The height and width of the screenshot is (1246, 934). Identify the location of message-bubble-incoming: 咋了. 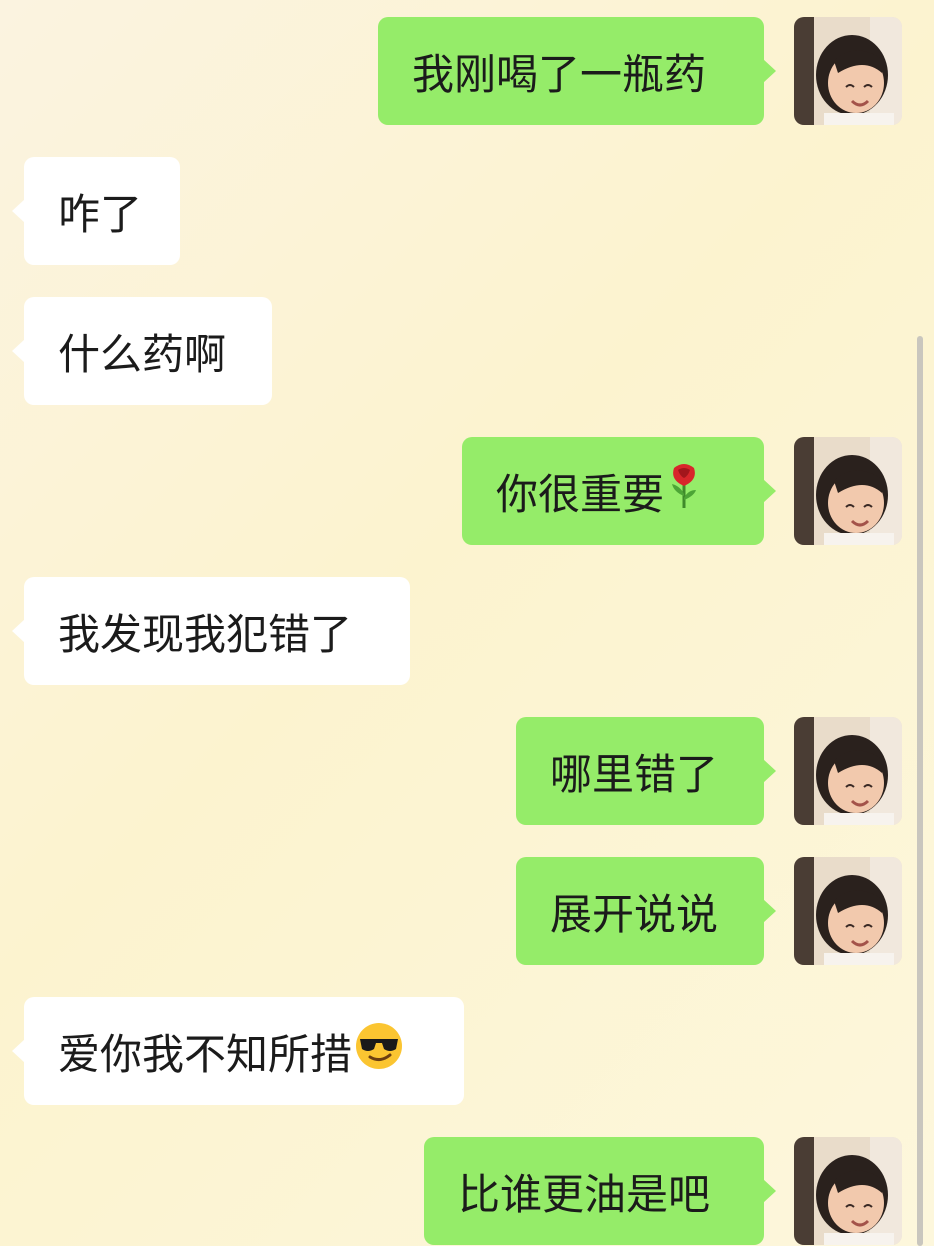
(96, 211).